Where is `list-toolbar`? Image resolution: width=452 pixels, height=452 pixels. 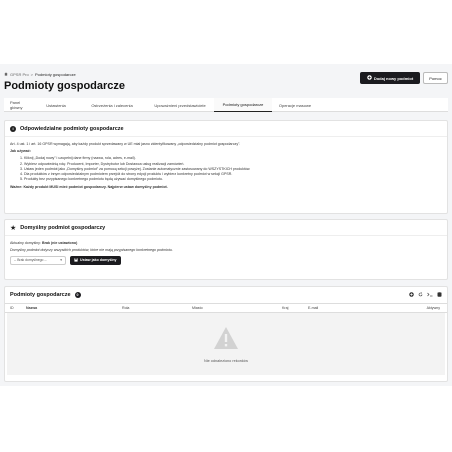
list-toolbar is located at coordinates (425, 295).